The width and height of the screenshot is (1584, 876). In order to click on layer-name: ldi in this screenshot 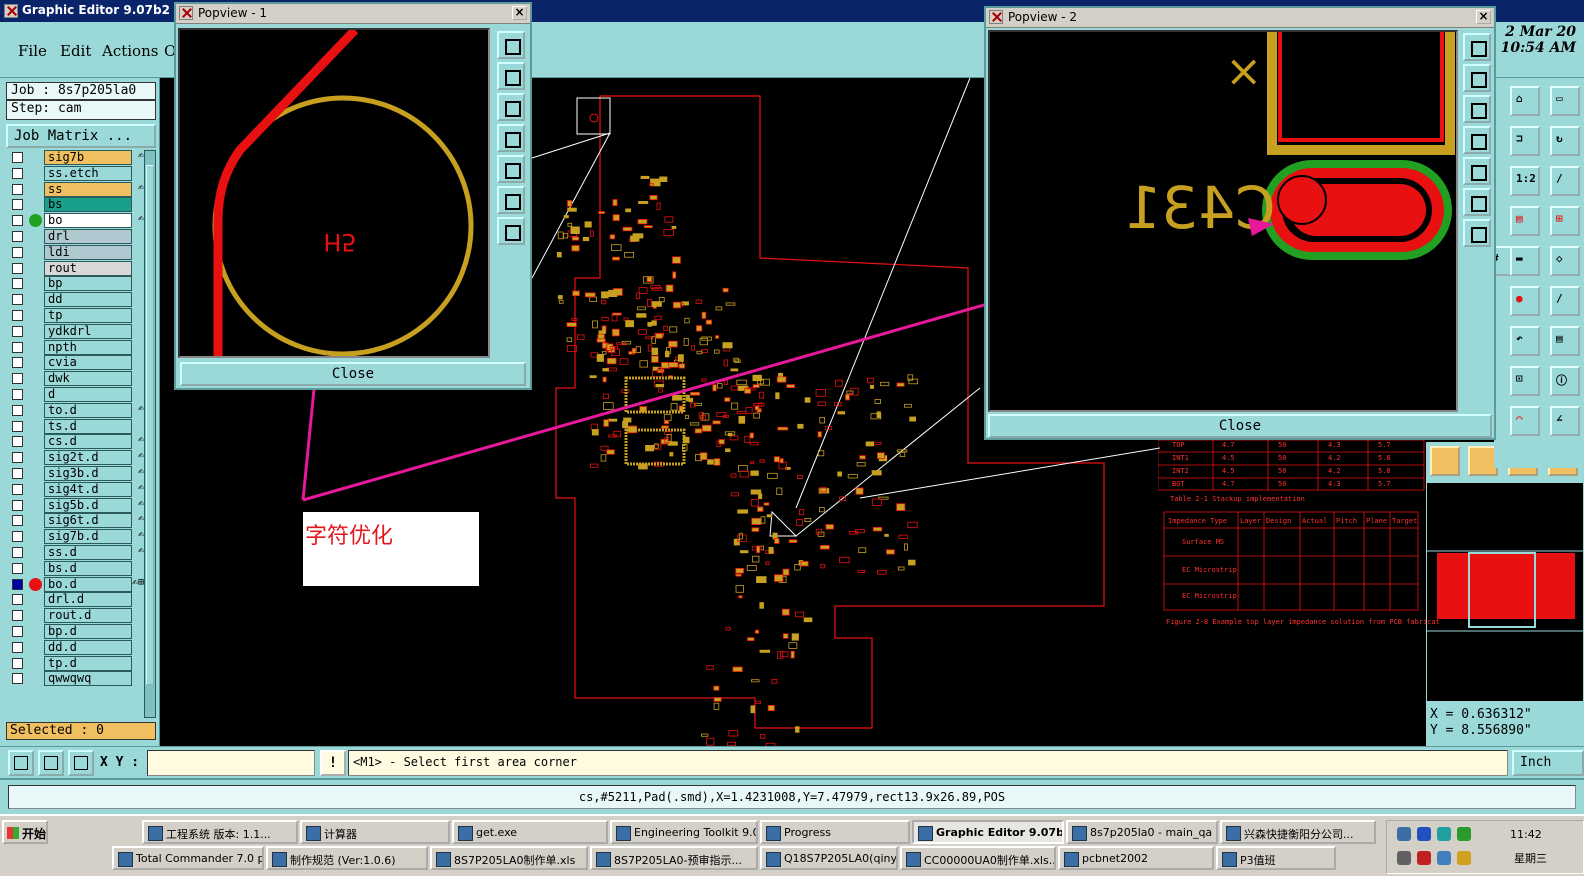, I will do `click(88, 252)`.